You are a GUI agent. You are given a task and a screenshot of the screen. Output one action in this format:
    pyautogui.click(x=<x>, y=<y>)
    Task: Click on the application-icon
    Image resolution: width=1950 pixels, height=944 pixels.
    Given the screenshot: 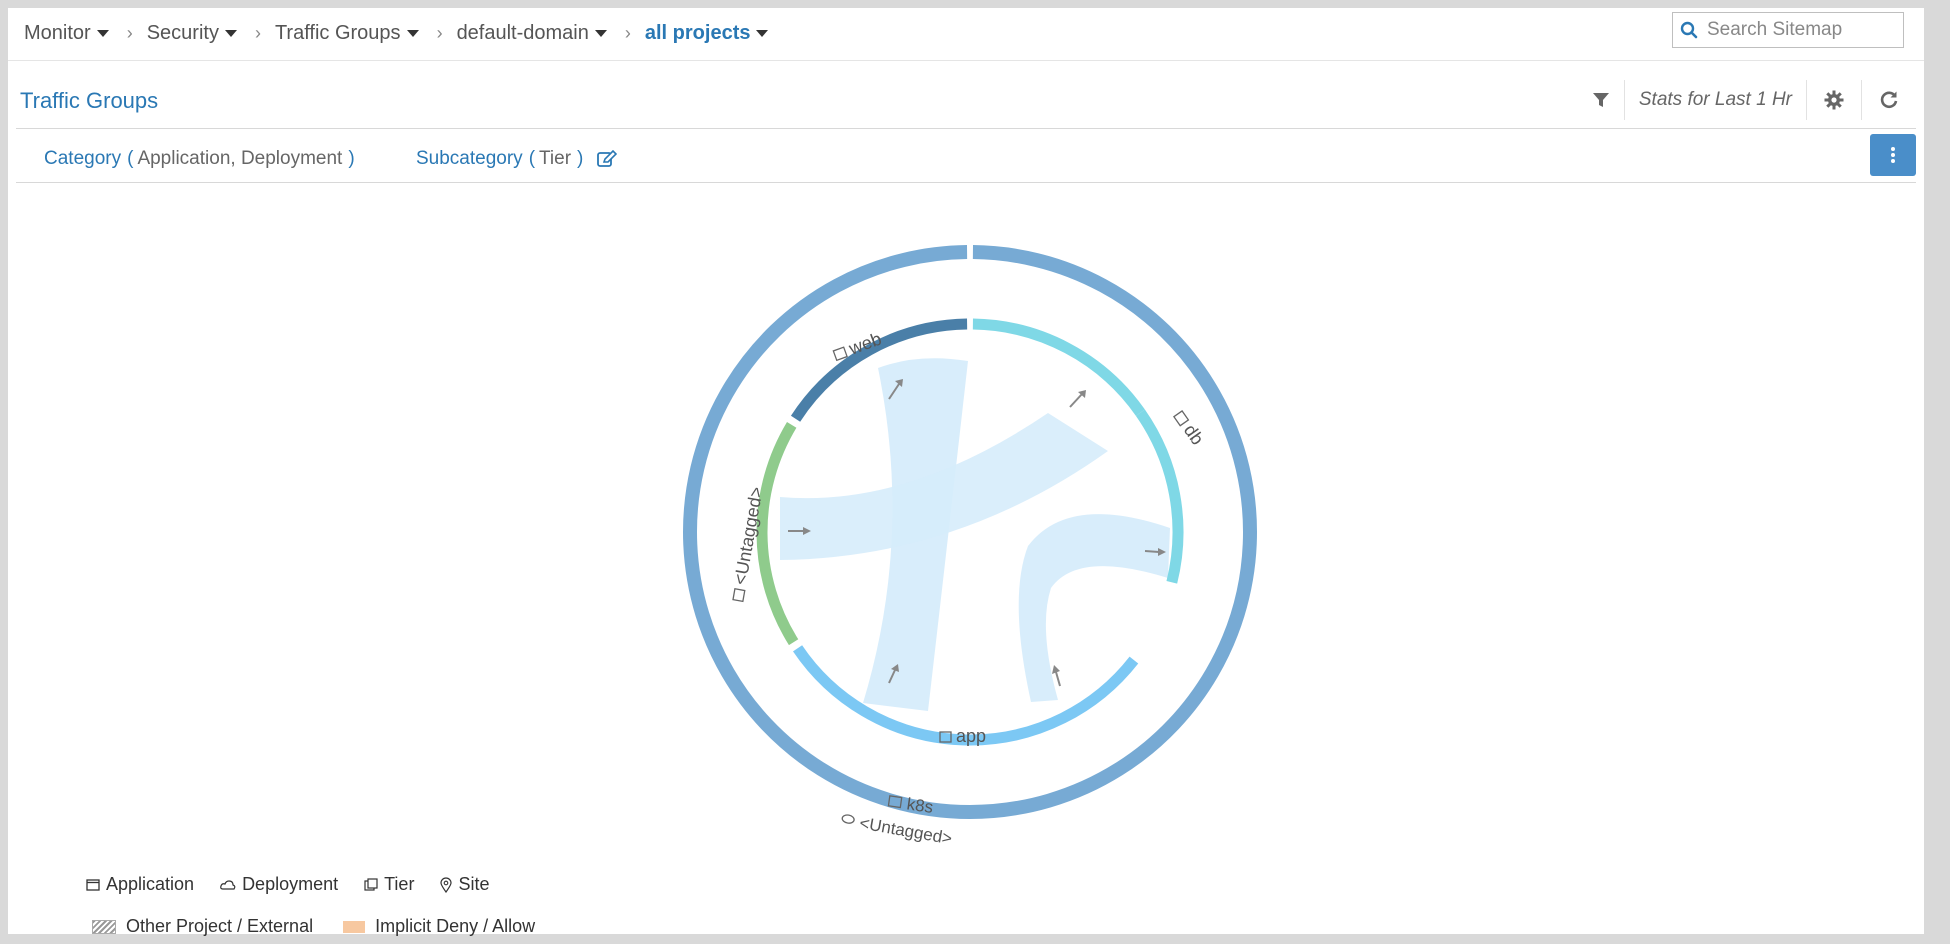 What is the action you would take?
    pyautogui.click(x=93, y=884)
    